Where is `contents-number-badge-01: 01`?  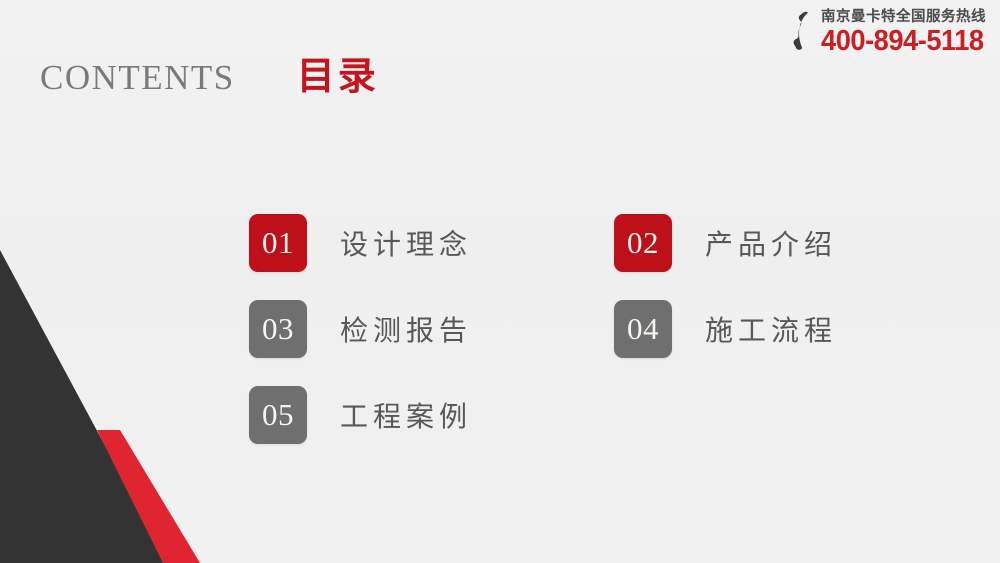 contents-number-badge-01: 01 is located at coordinates (278, 243).